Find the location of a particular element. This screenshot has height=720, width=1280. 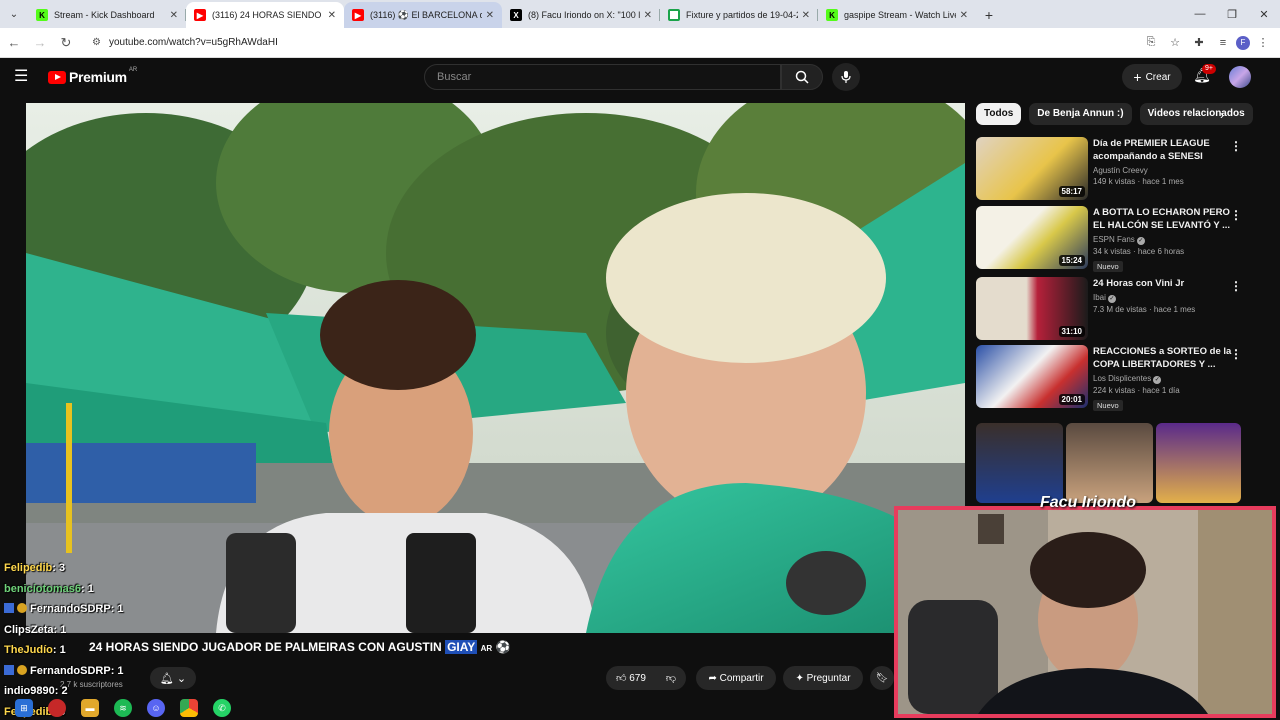

discord-icon: ☺ is located at coordinates (156, 708).